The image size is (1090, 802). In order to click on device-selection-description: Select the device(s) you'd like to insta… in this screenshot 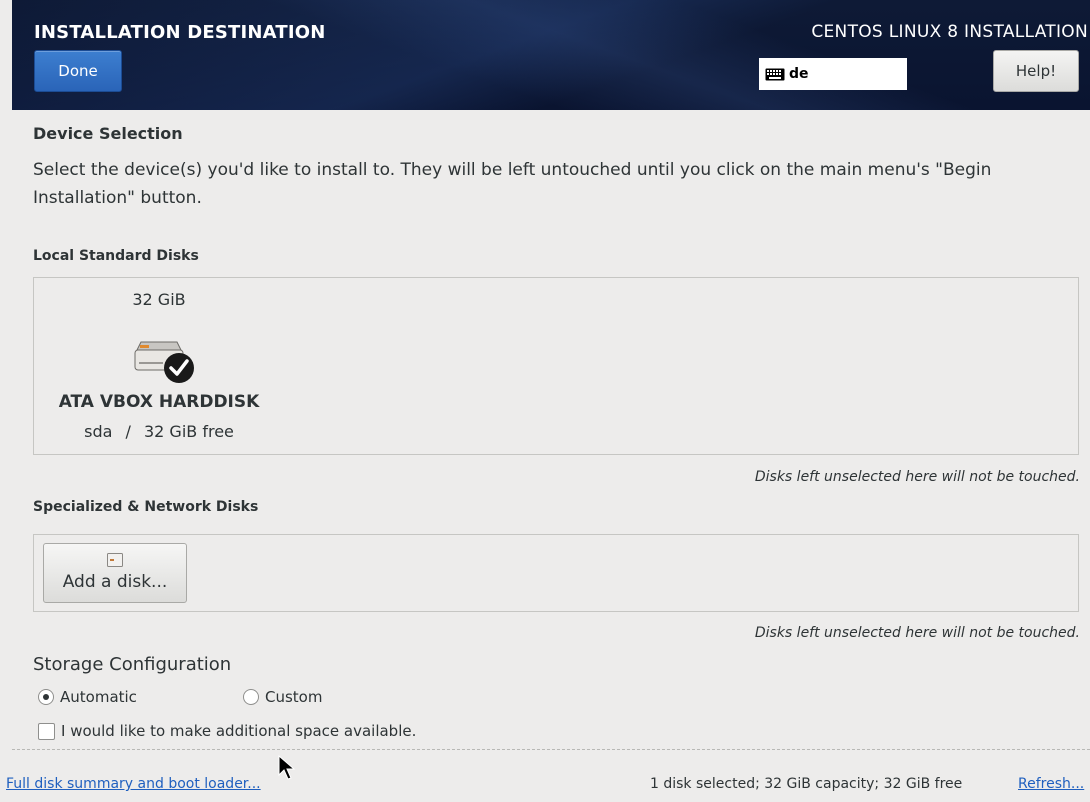, I will do `click(512, 184)`.